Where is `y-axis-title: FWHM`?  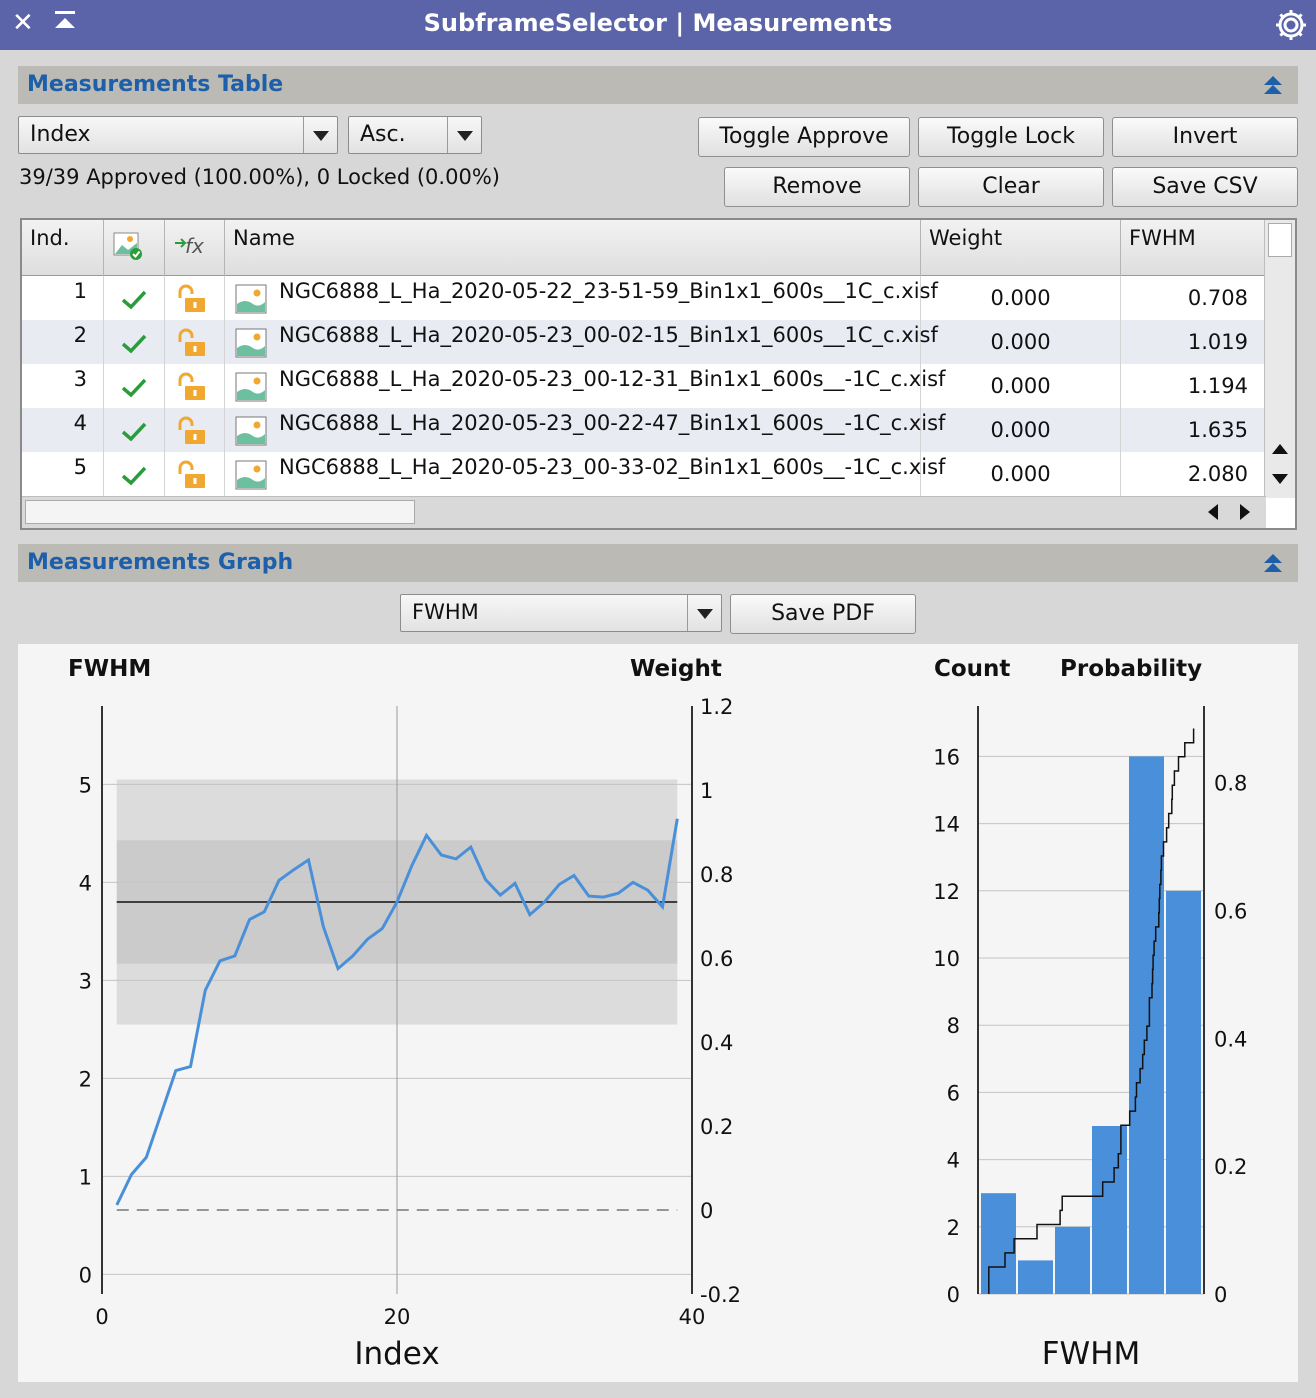 y-axis-title: FWHM is located at coordinates (109, 669).